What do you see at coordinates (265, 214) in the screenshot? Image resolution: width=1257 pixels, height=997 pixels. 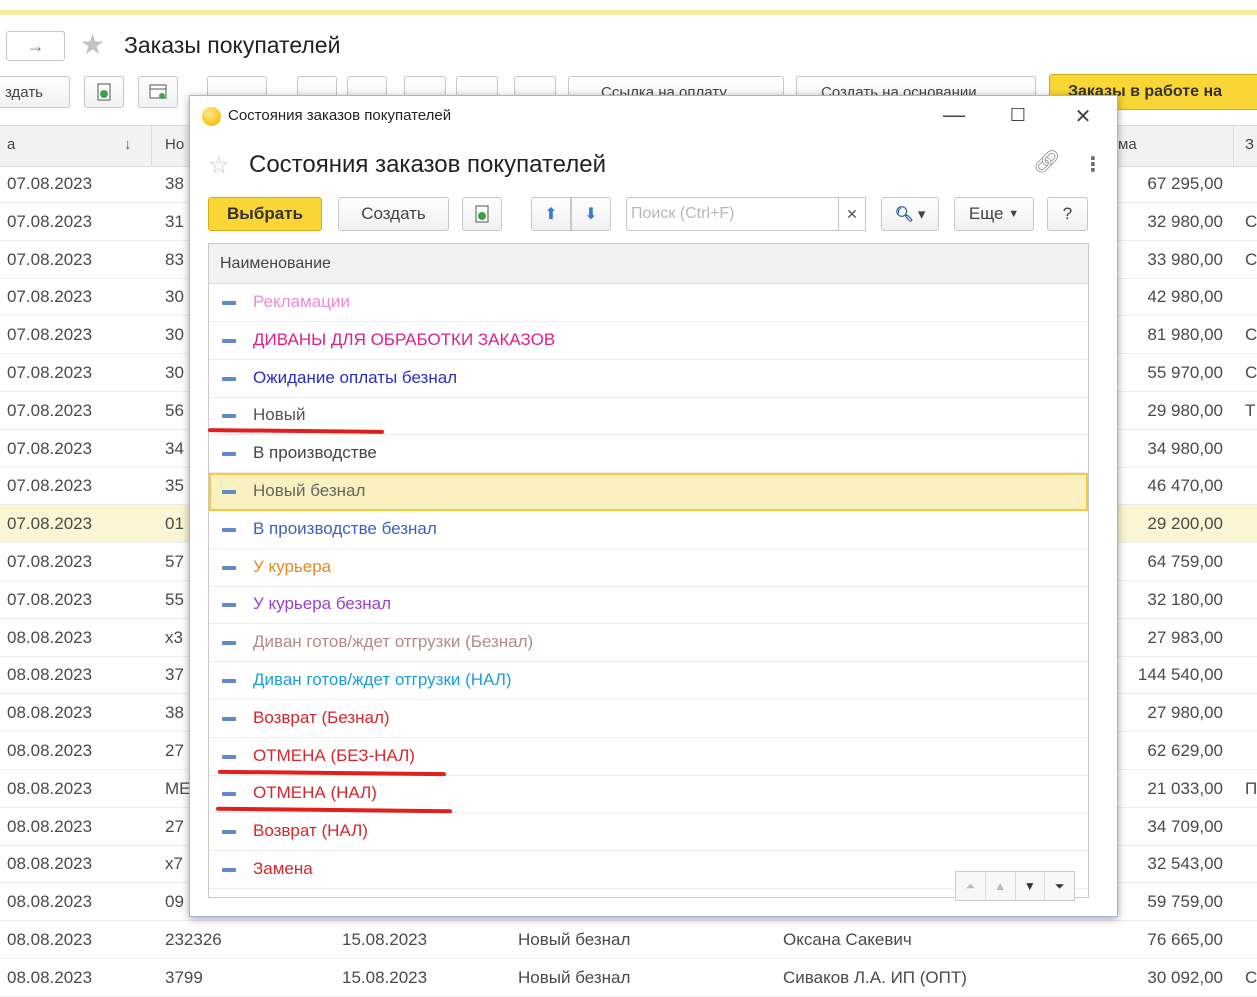 I see `select-button: Выбрать` at bounding box center [265, 214].